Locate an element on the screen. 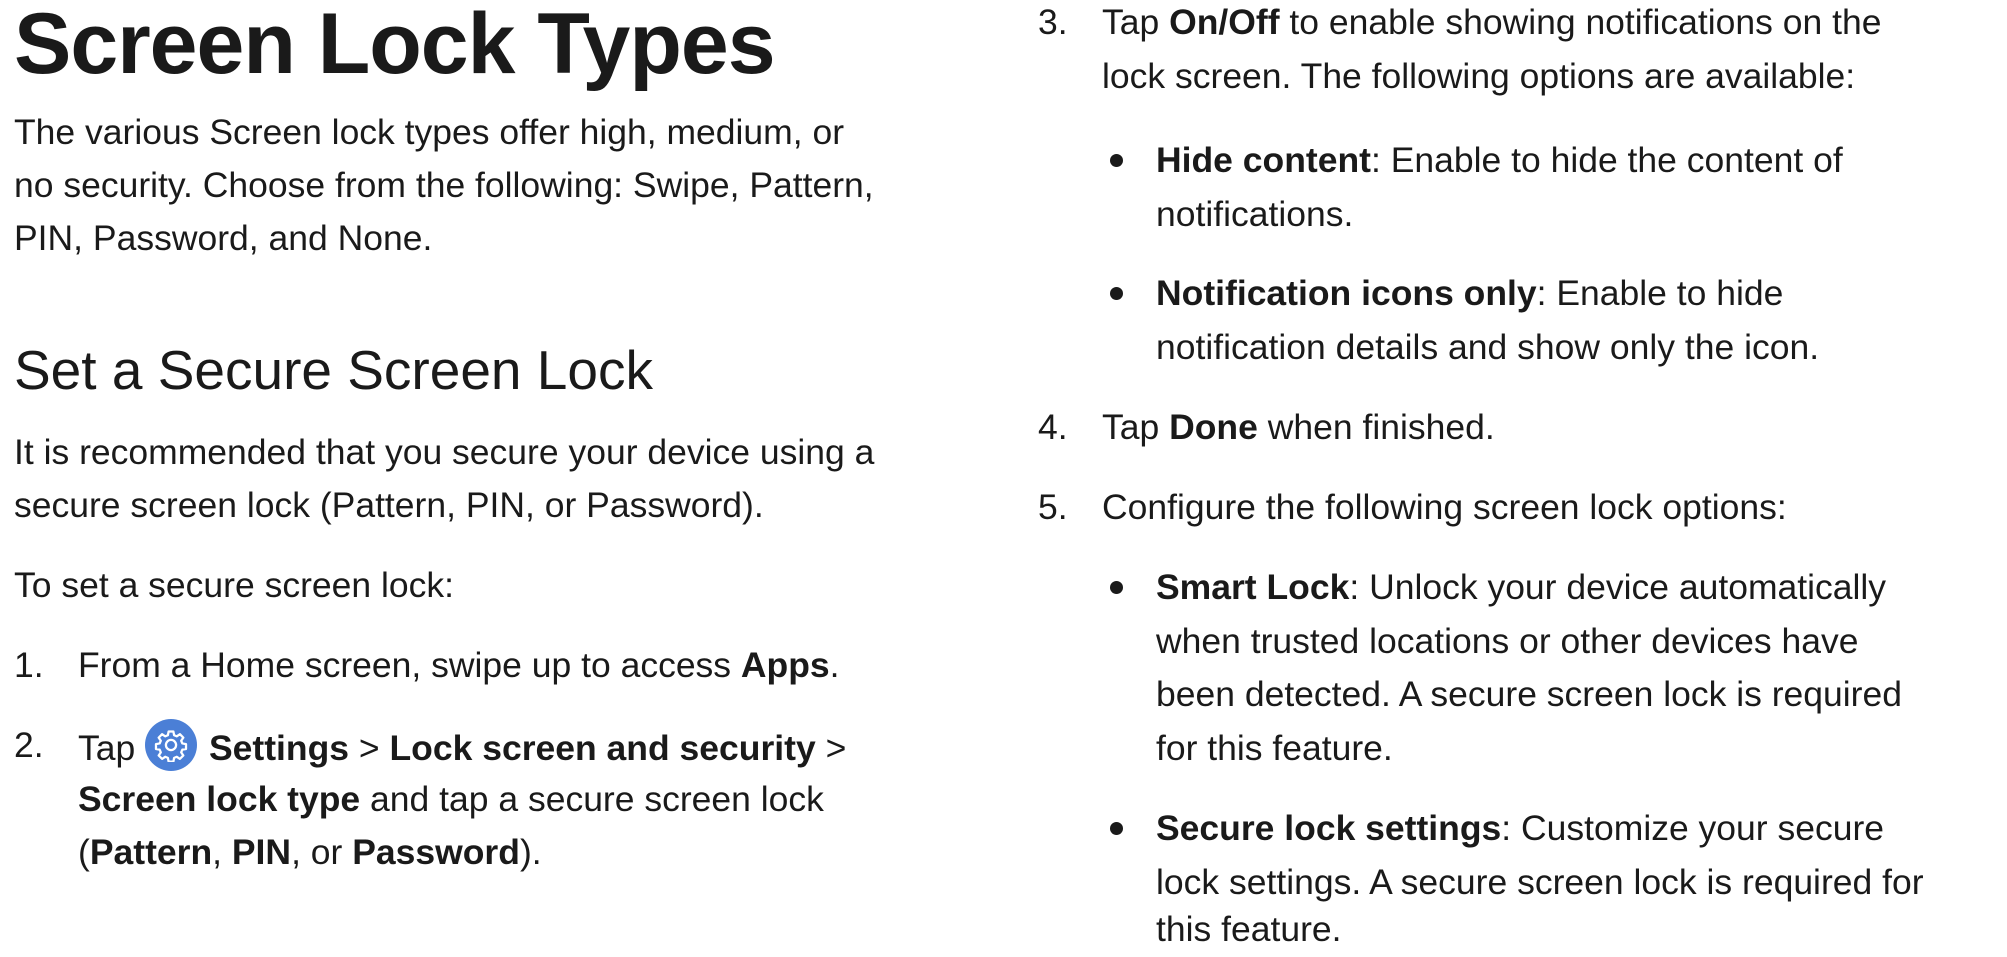 The height and width of the screenshot is (957, 2007). step-text: Tap Done when finished. is located at coordinates (1298, 427).